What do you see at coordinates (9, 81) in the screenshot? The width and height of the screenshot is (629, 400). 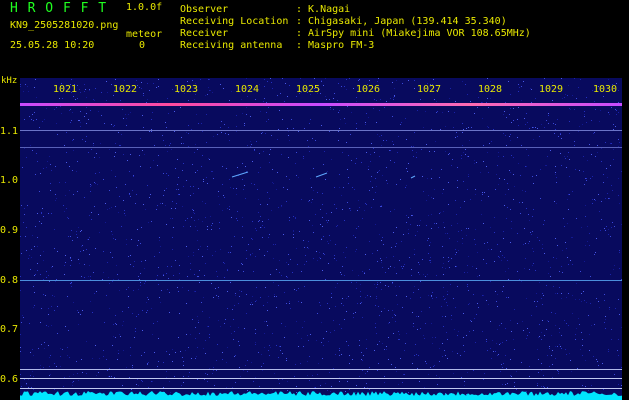 I see `y-axis-unit: kHz` at bounding box center [9, 81].